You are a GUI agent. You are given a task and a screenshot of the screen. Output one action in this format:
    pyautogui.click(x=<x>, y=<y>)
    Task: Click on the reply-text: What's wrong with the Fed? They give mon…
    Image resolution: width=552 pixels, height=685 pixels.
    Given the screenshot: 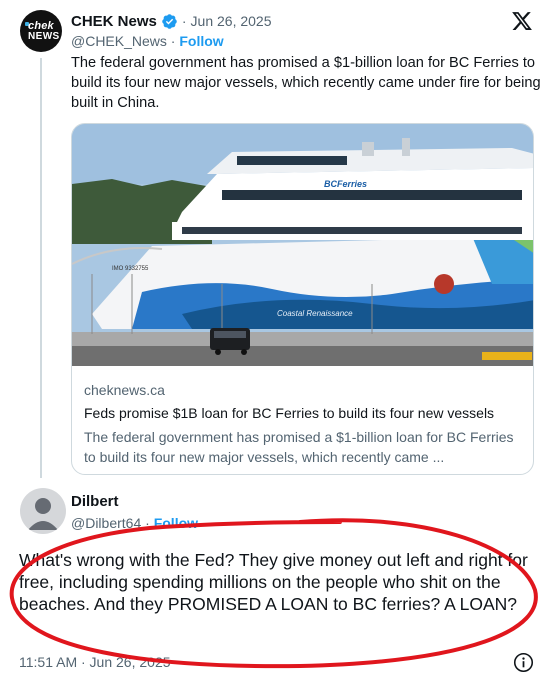 What is the action you would take?
    pyautogui.click(x=273, y=582)
    